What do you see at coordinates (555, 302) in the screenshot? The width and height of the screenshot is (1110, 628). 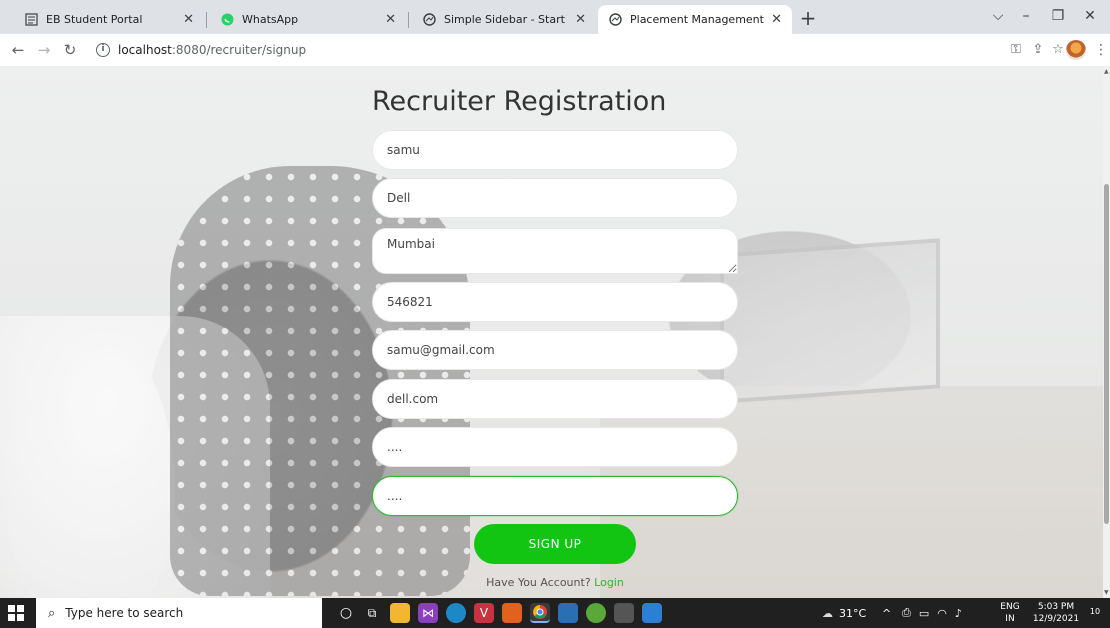 I see `pincode-field` at bounding box center [555, 302].